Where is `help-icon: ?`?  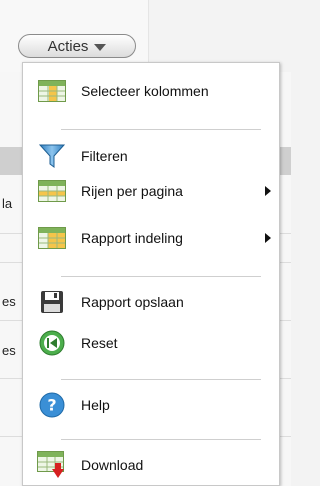 help-icon: ? is located at coordinates (52, 405).